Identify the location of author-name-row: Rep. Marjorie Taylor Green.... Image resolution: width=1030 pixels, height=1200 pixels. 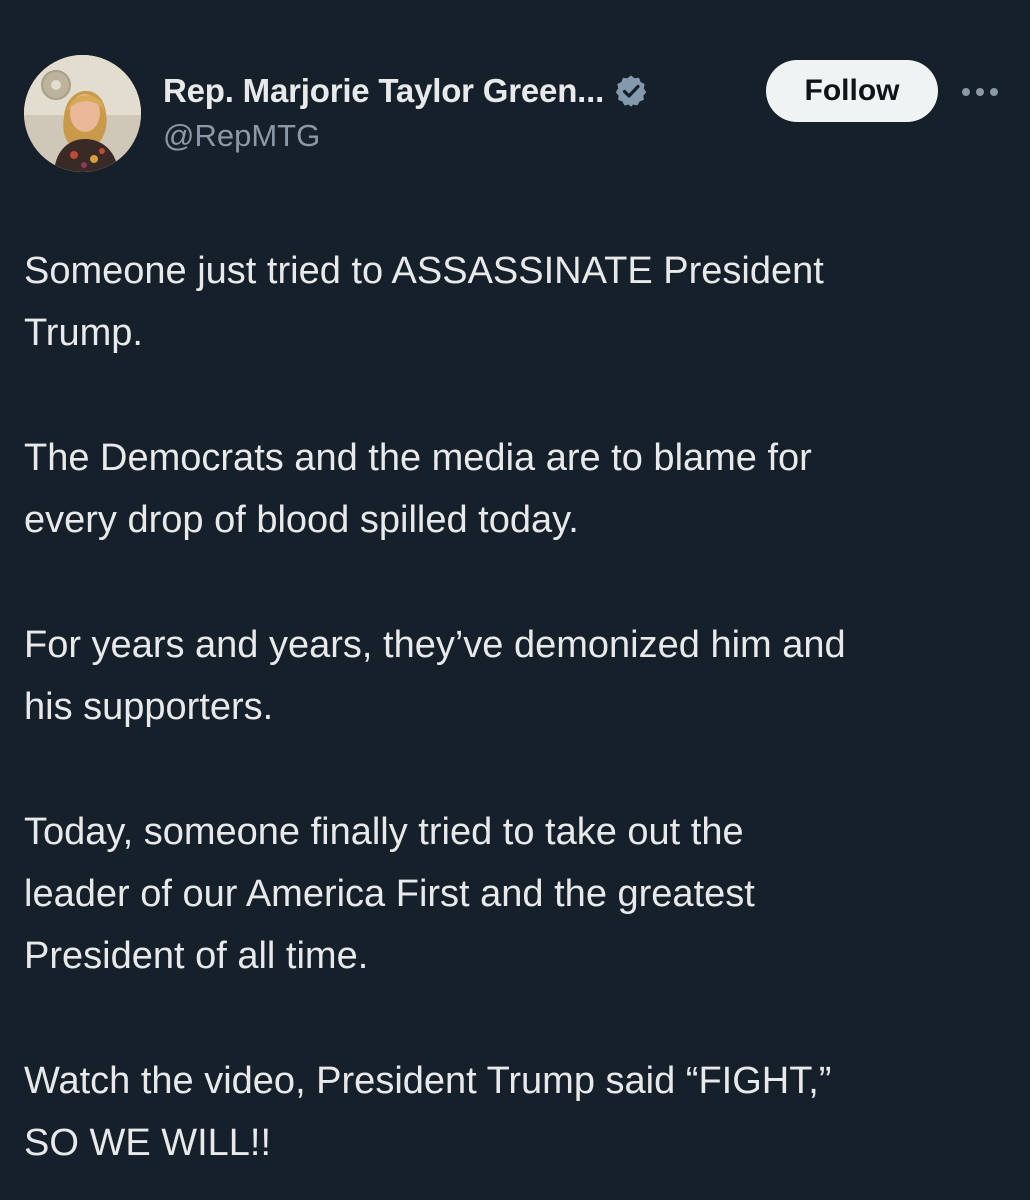
(405, 91).